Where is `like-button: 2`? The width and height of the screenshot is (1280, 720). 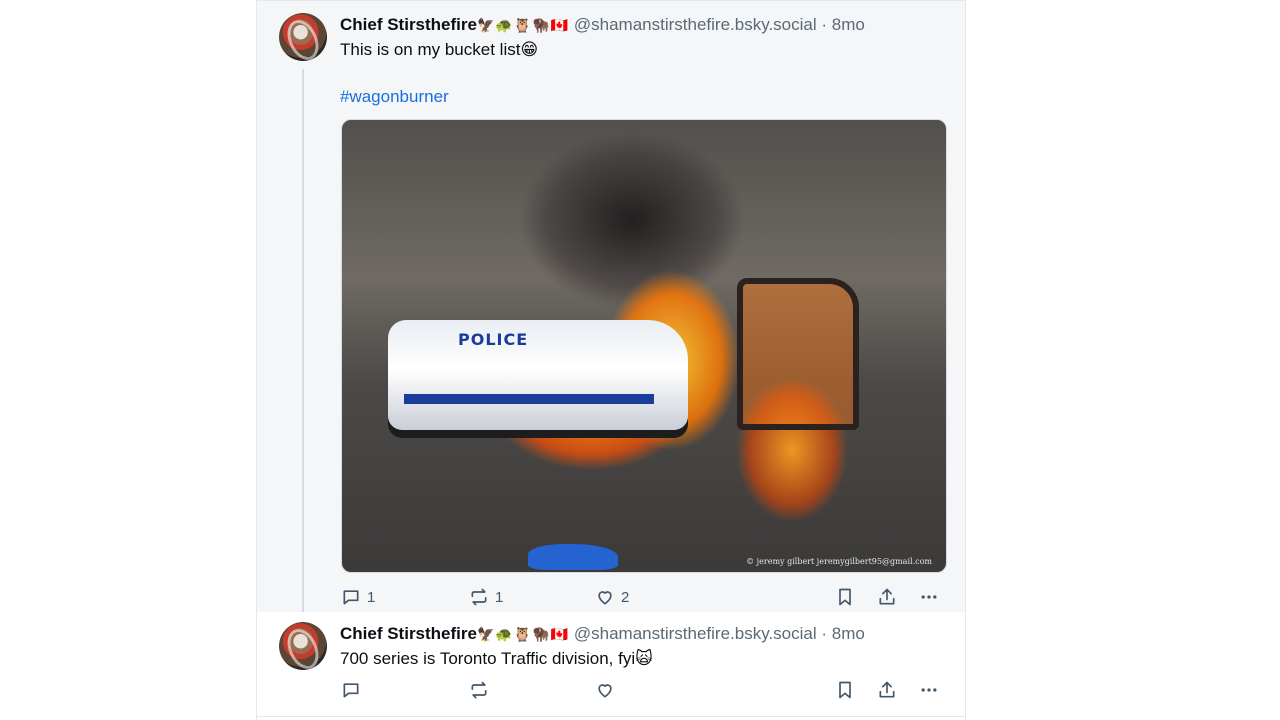
like-button: 2 is located at coordinates (612, 597).